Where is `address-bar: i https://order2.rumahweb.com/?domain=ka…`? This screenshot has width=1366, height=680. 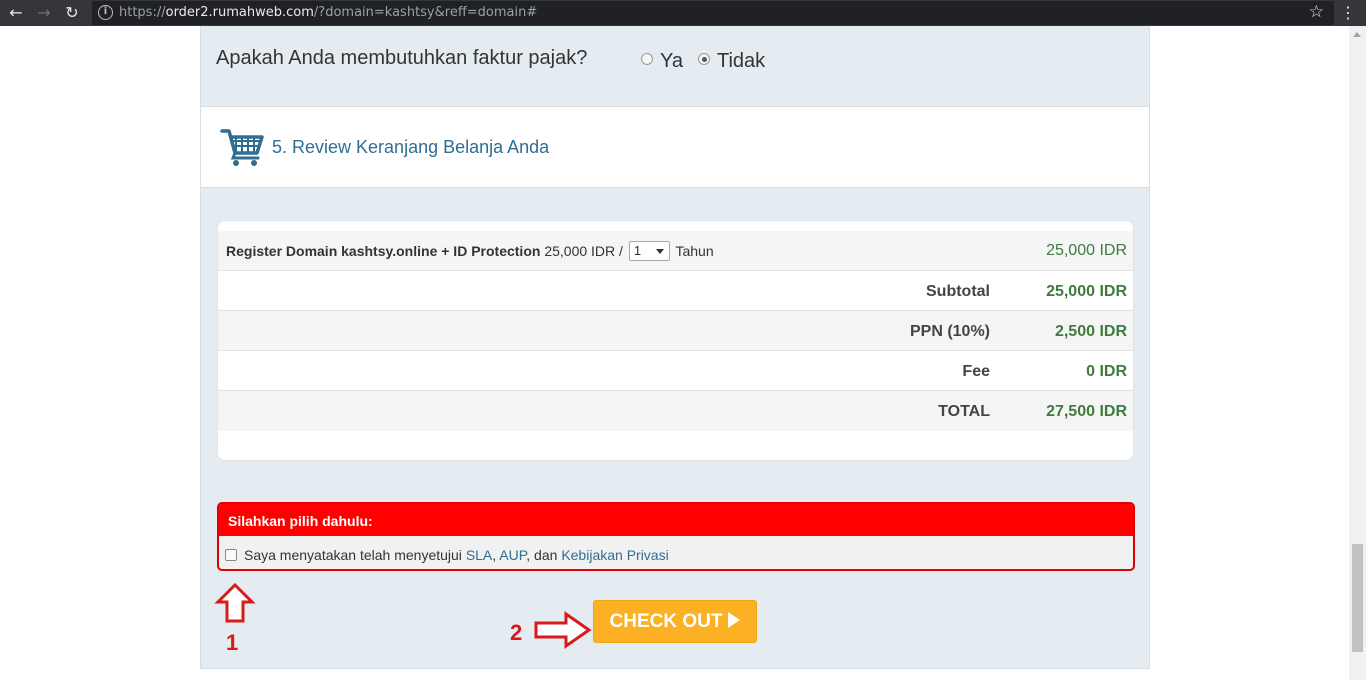
address-bar: i https://order2.rumahweb.com/?domain=ka… is located at coordinates (713, 13).